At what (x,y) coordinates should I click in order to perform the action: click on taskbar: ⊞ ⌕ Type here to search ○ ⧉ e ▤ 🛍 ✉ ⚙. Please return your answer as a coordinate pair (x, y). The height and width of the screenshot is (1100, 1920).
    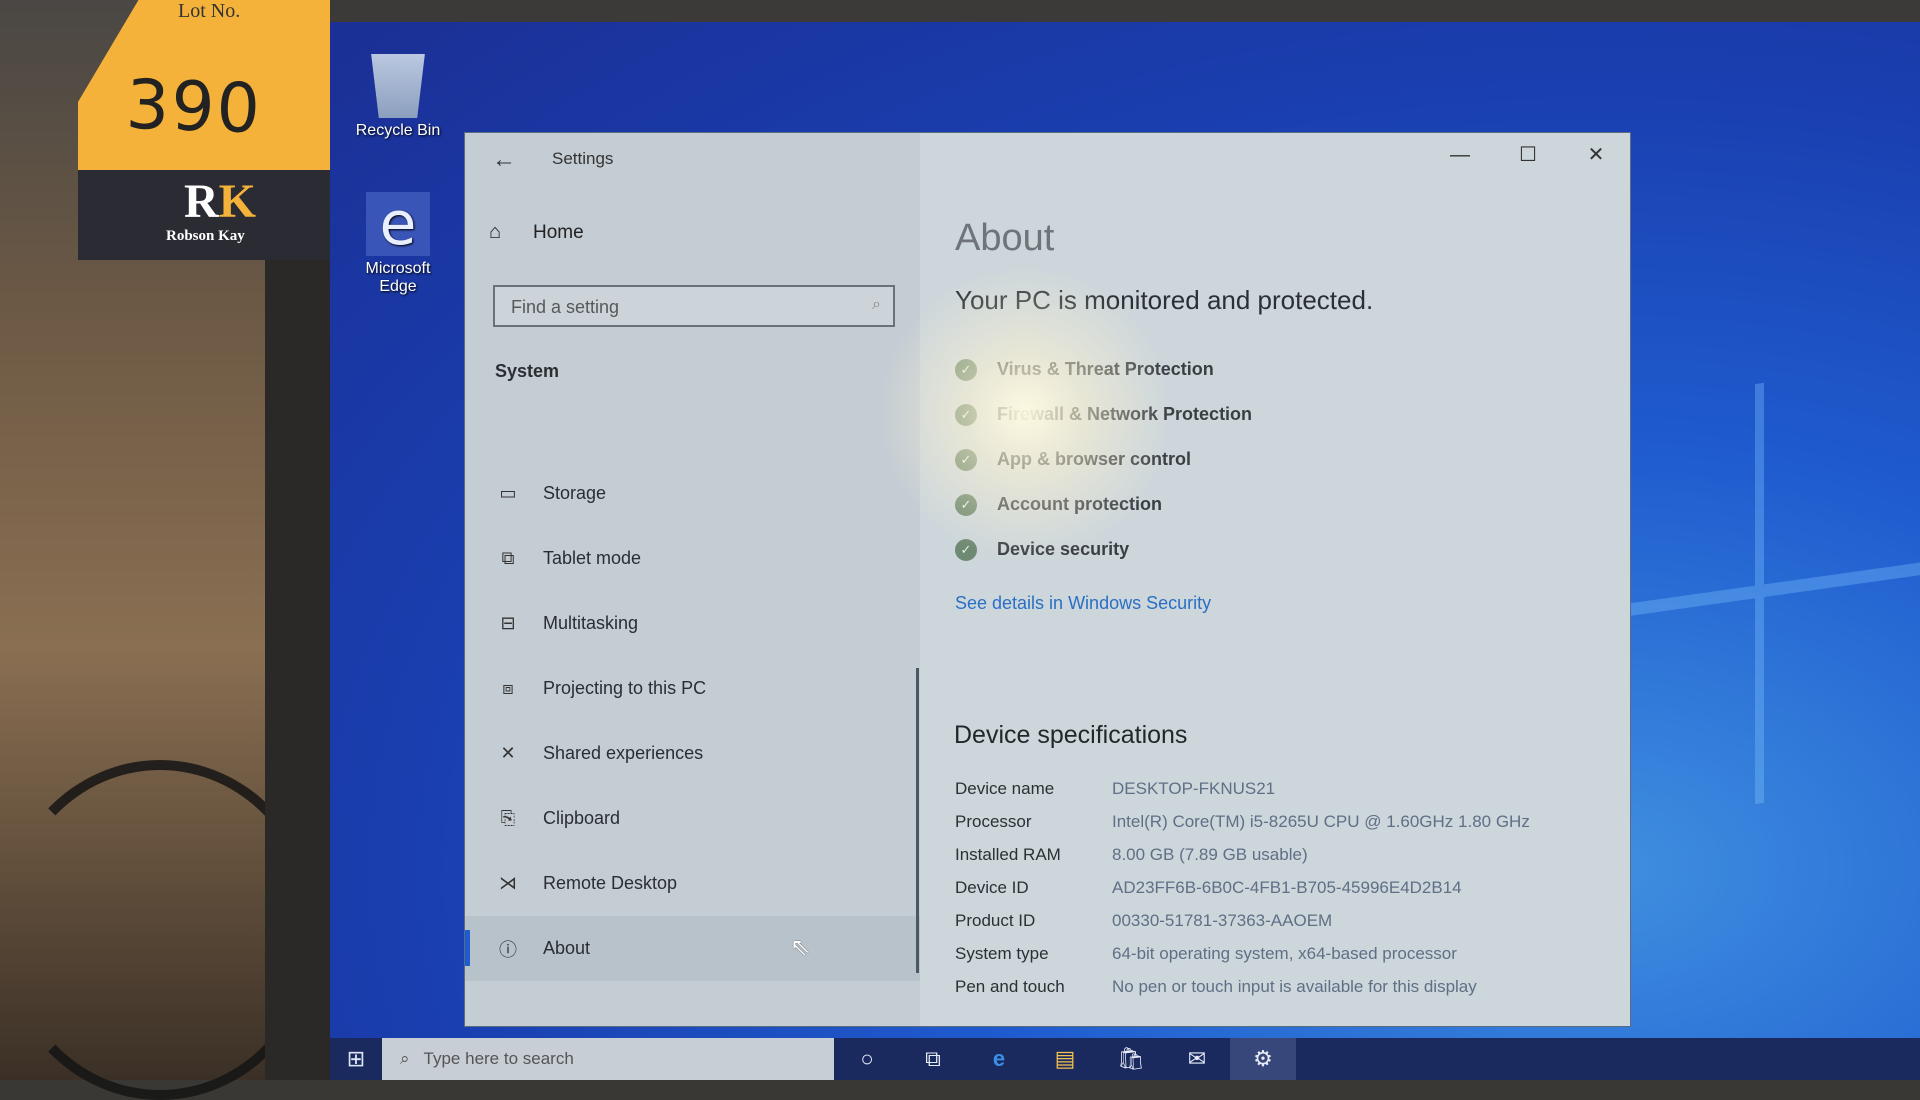
    Looking at the image, I should click on (1125, 1059).